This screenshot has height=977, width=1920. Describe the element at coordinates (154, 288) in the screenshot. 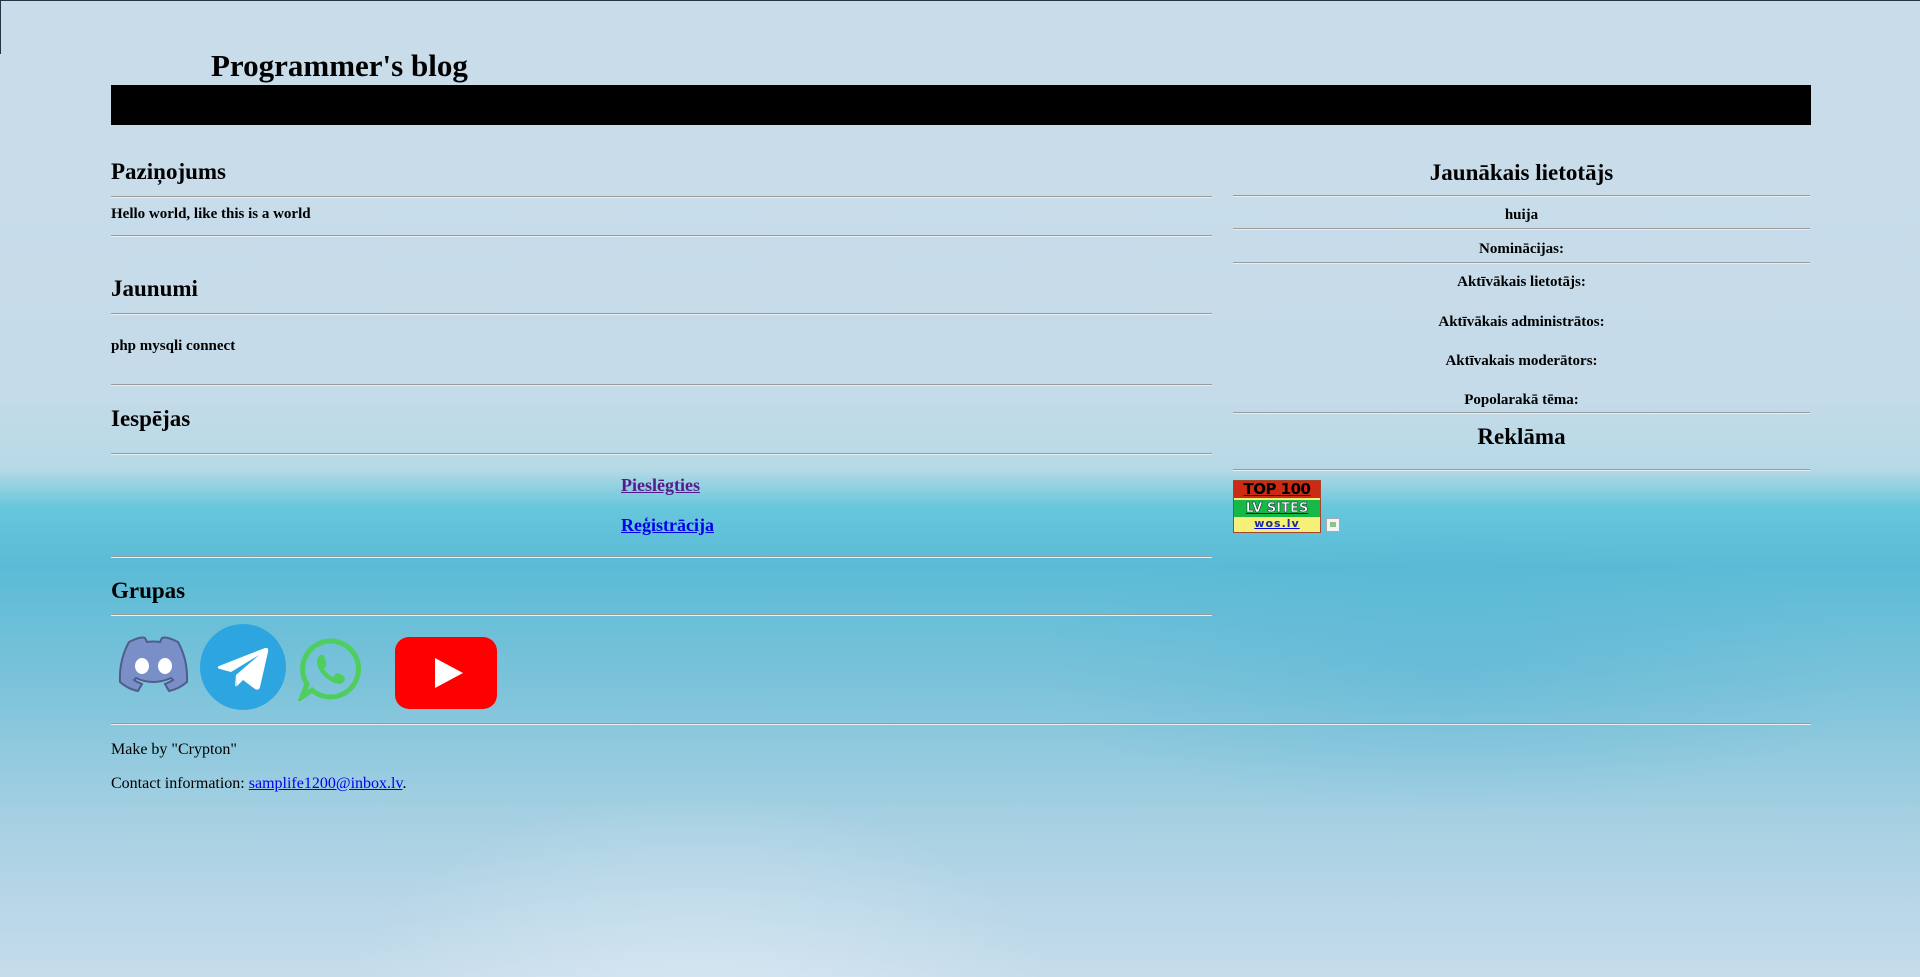

I see `news-heading: Jaunumi` at that location.